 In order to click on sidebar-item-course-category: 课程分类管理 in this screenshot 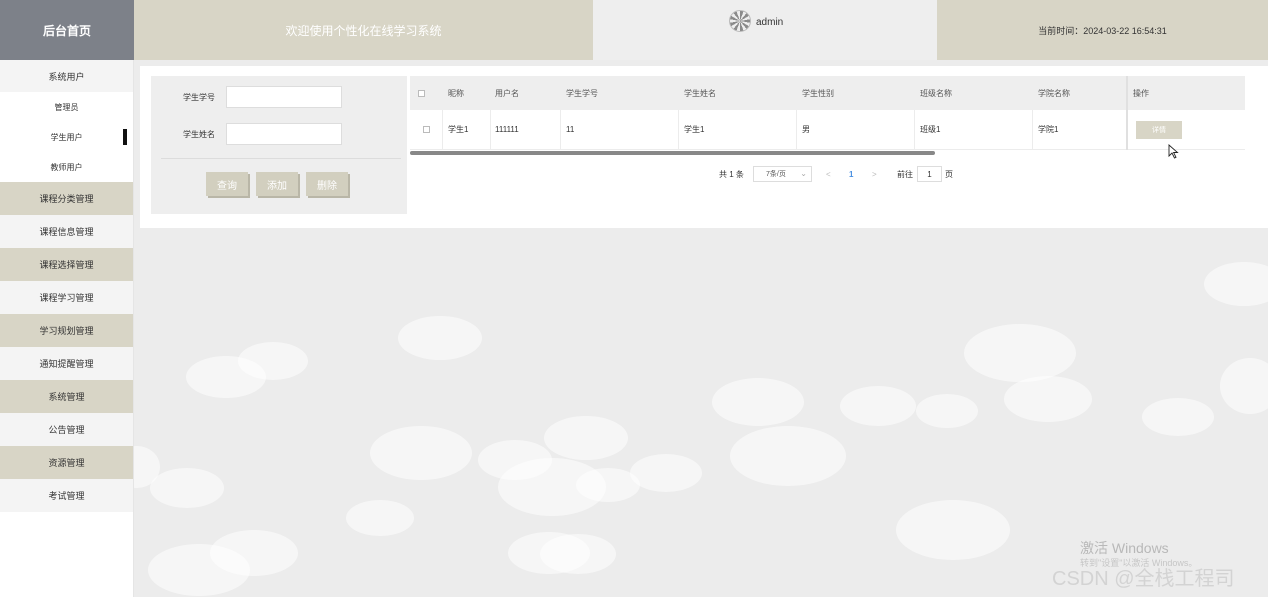, I will do `click(66, 198)`.